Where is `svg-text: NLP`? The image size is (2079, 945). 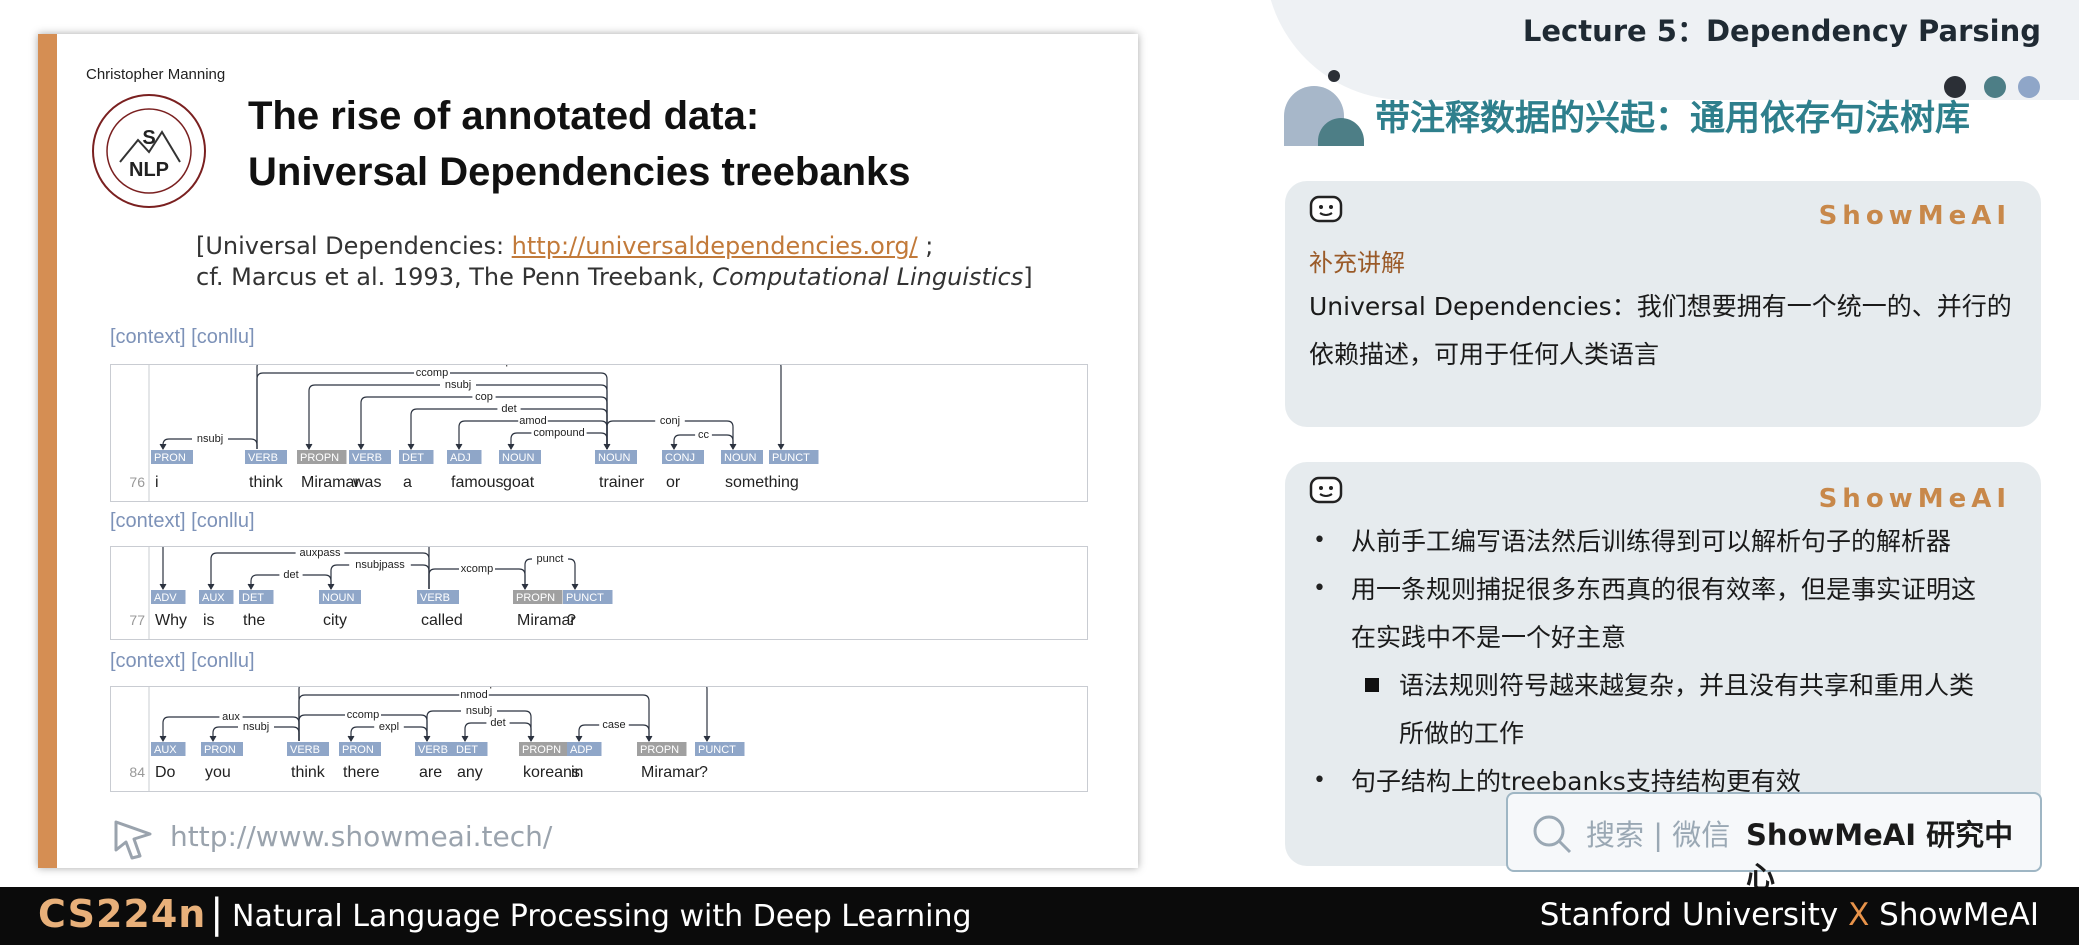 svg-text: NLP is located at coordinates (149, 170).